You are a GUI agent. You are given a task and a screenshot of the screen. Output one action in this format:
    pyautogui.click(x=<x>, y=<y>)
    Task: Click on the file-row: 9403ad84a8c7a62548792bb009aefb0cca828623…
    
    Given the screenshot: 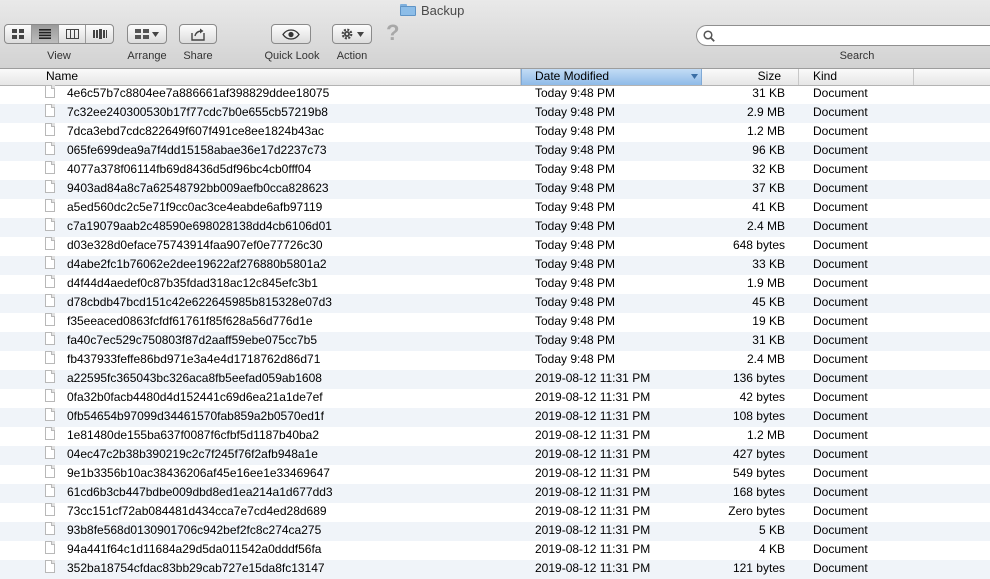 What is the action you would take?
    pyautogui.click(x=495, y=189)
    